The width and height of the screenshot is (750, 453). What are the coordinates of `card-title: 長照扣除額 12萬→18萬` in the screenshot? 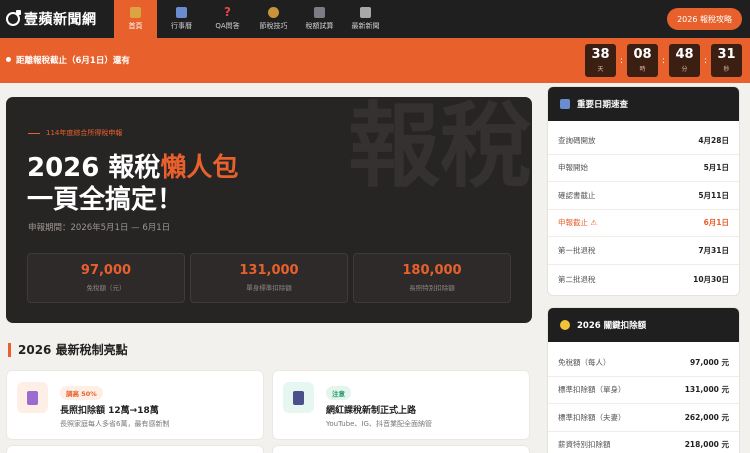 It's located at (109, 411).